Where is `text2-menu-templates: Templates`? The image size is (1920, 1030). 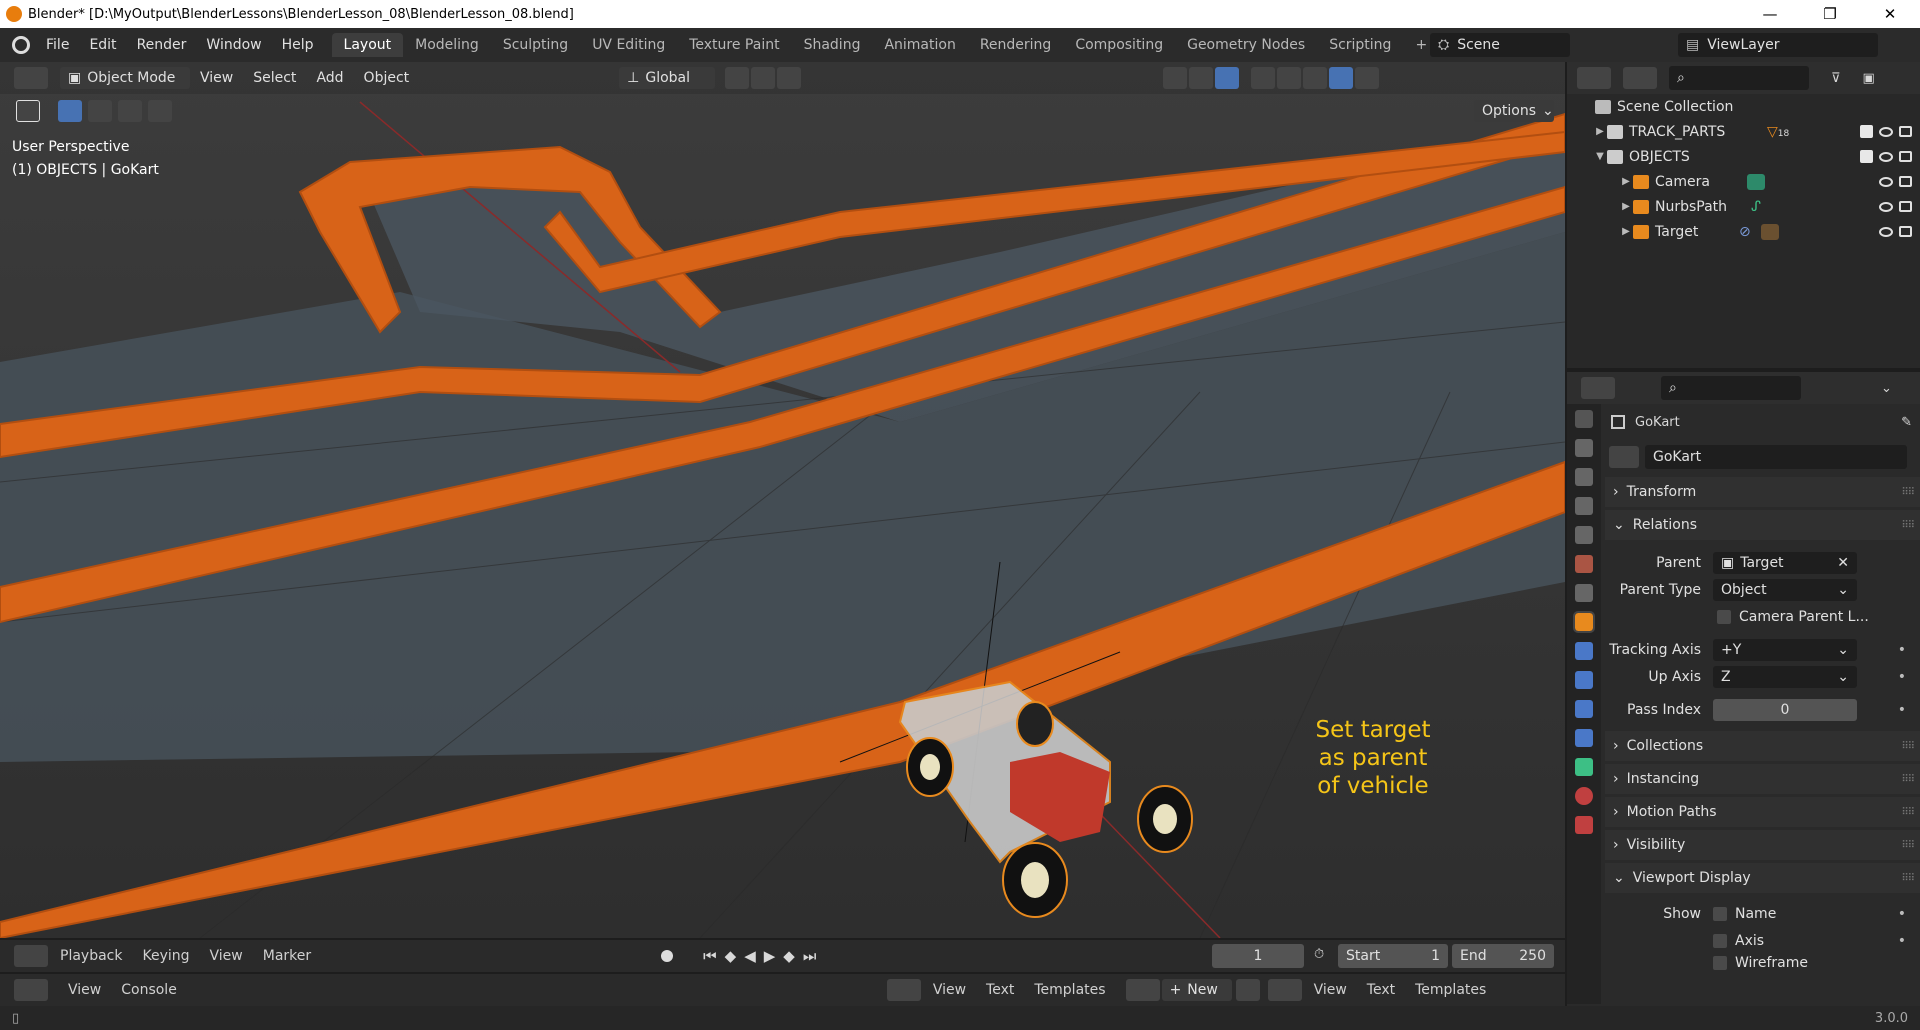
text2-menu-templates: Templates is located at coordinates (1450, 990).